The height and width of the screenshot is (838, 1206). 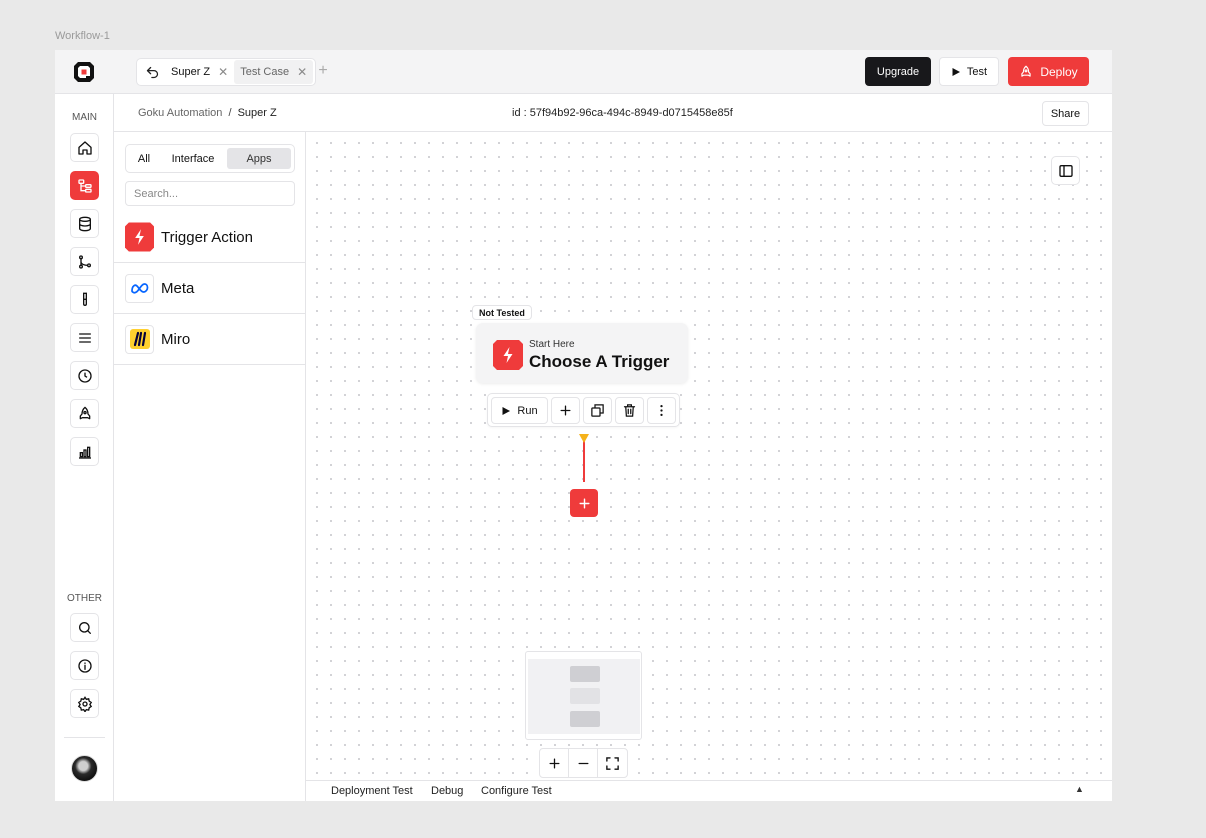 What do you see at coordinates (84, 72) in the screenshot?
I see `app-logo-icon` at bounding box center [84, 72].